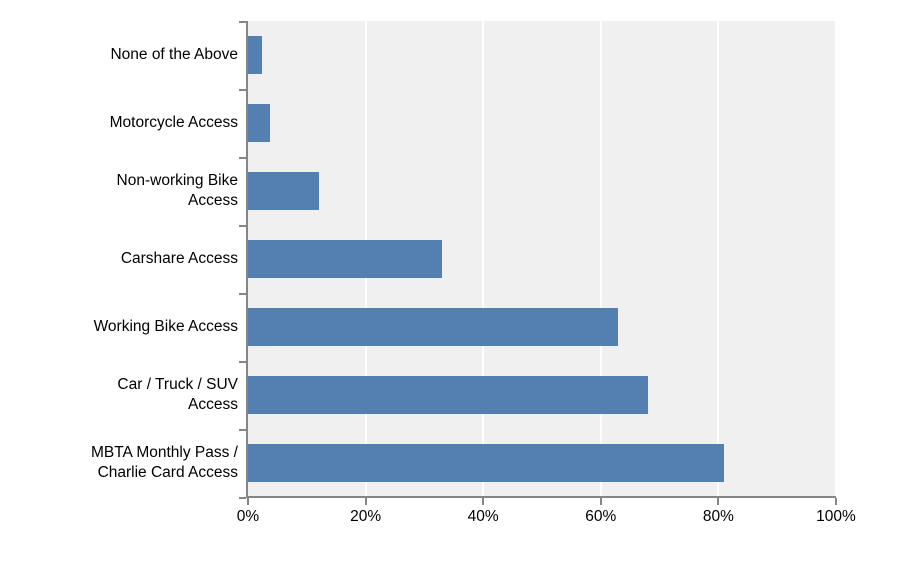 This screenshot has width=900, height=563. Describe the element at coordinates (483, 516) in the screenshot. I see `x-axis-tick-label: 40%` at that location.